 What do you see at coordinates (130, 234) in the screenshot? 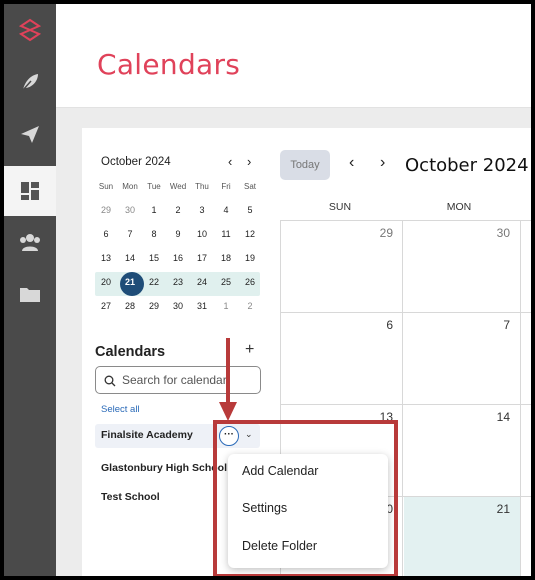
I see `mini-day: 7` at bounding box center [130, 234].